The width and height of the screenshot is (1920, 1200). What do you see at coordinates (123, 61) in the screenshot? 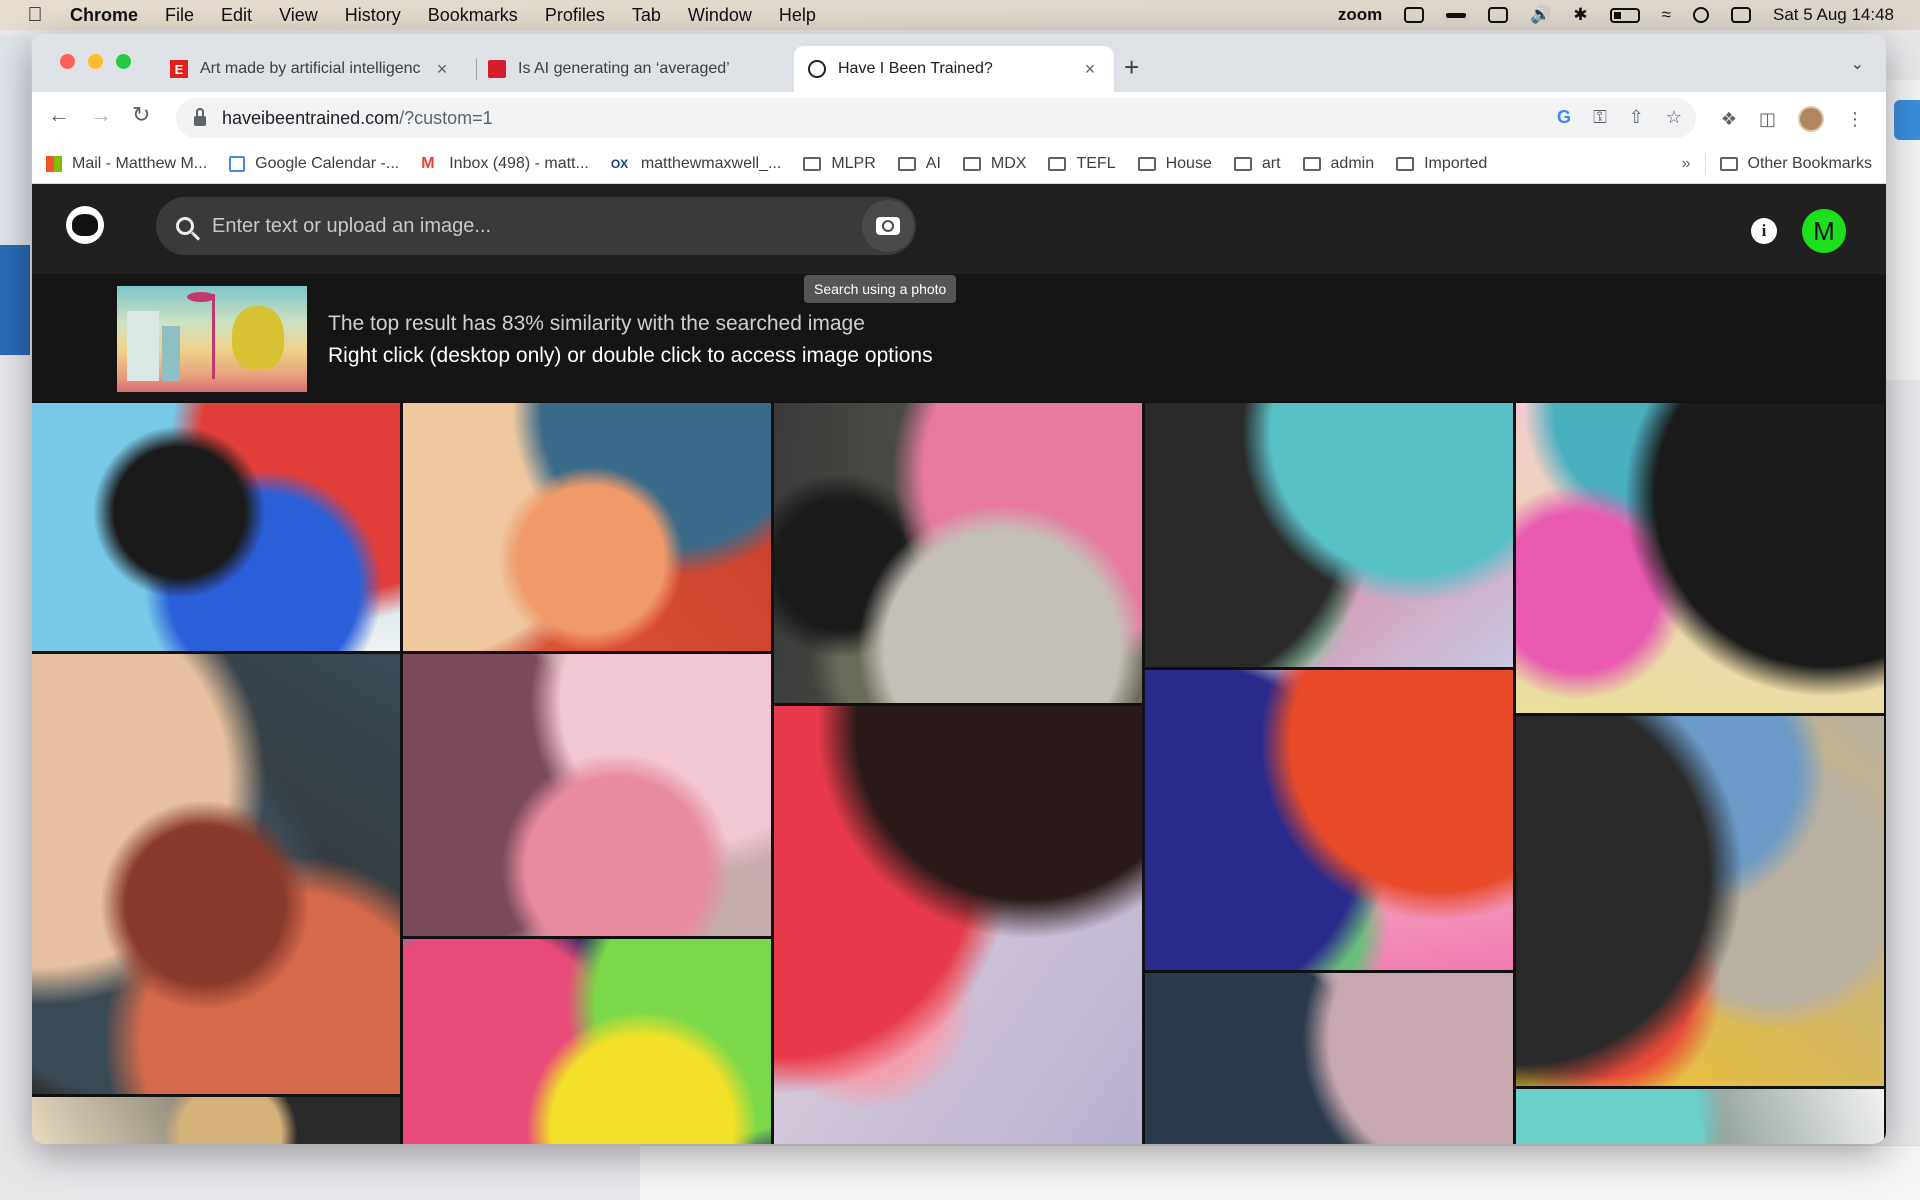
I see `zoom-window-button` at bounding box center [123, 61].